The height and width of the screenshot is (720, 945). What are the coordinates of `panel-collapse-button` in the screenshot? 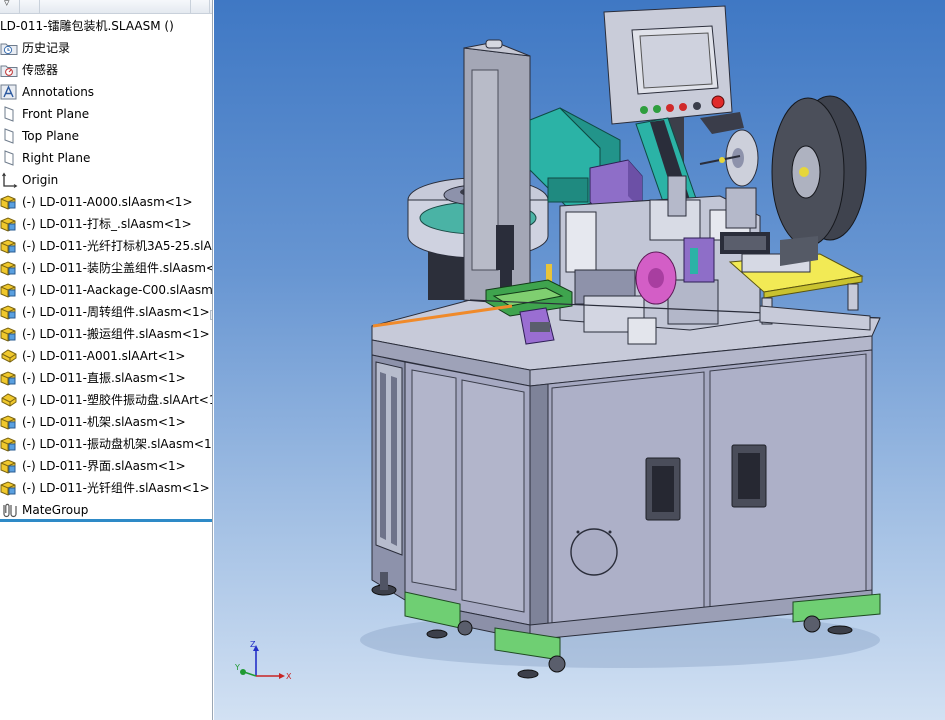 It's located at (200, 6).